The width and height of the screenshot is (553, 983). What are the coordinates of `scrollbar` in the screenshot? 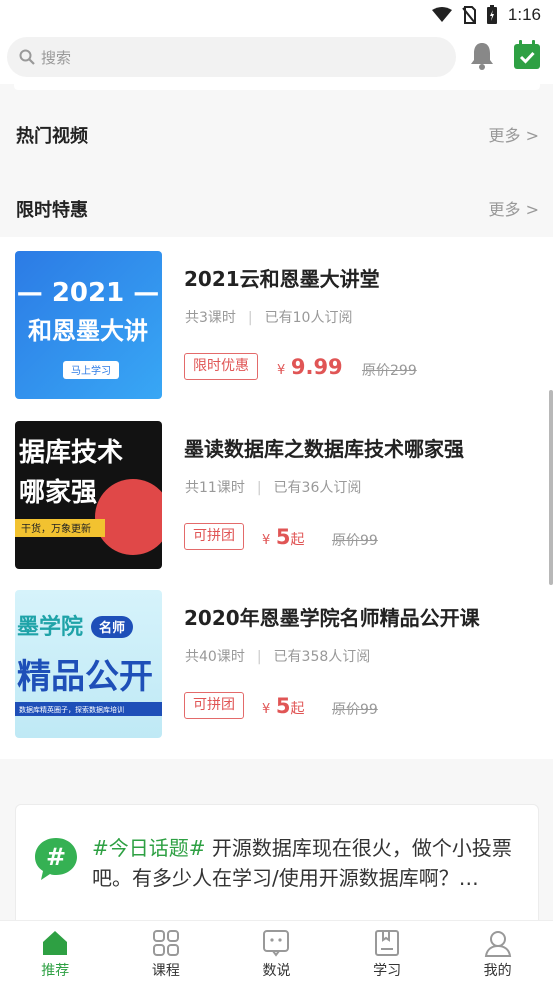 It's located at (551, 487).